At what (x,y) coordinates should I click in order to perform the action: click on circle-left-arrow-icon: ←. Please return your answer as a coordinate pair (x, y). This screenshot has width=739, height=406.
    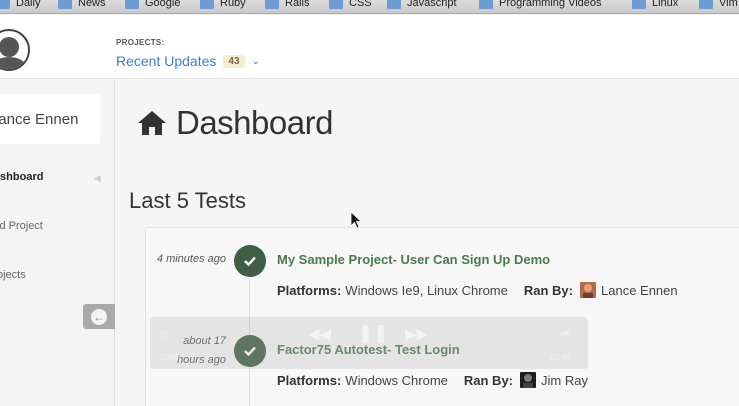
    Looking at the image, I should click on (99, 316).